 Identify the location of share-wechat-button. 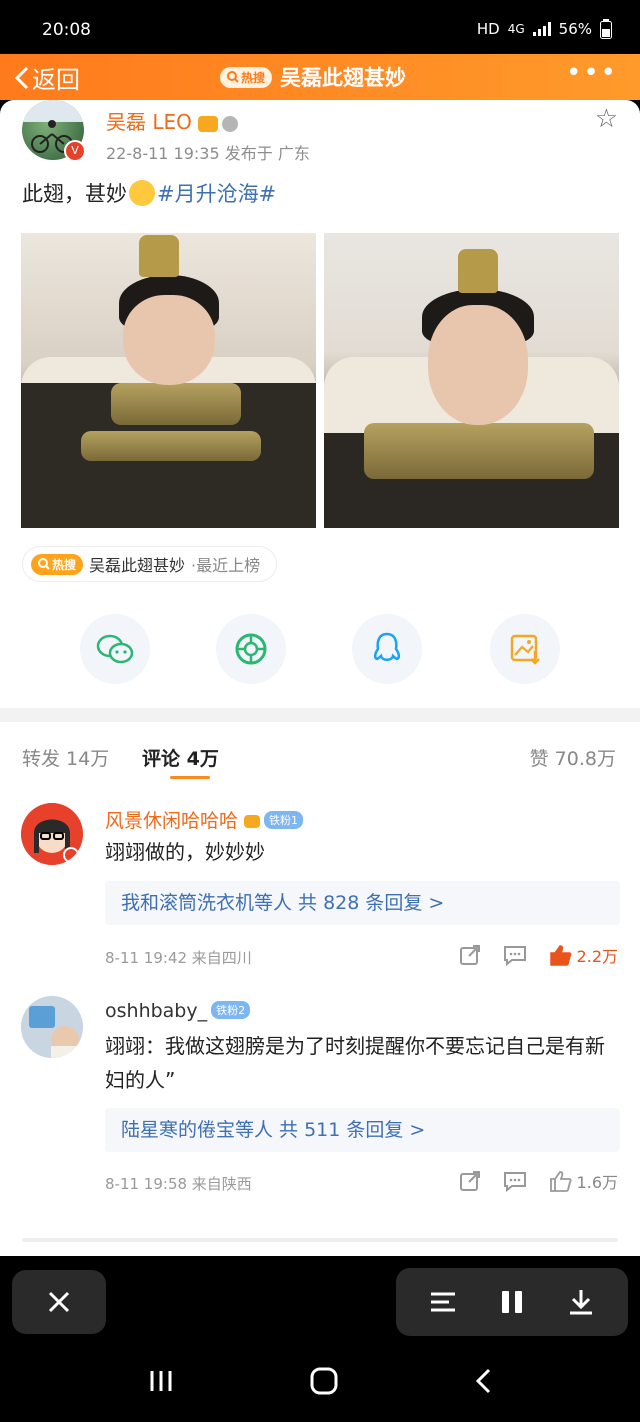
(115, 649).